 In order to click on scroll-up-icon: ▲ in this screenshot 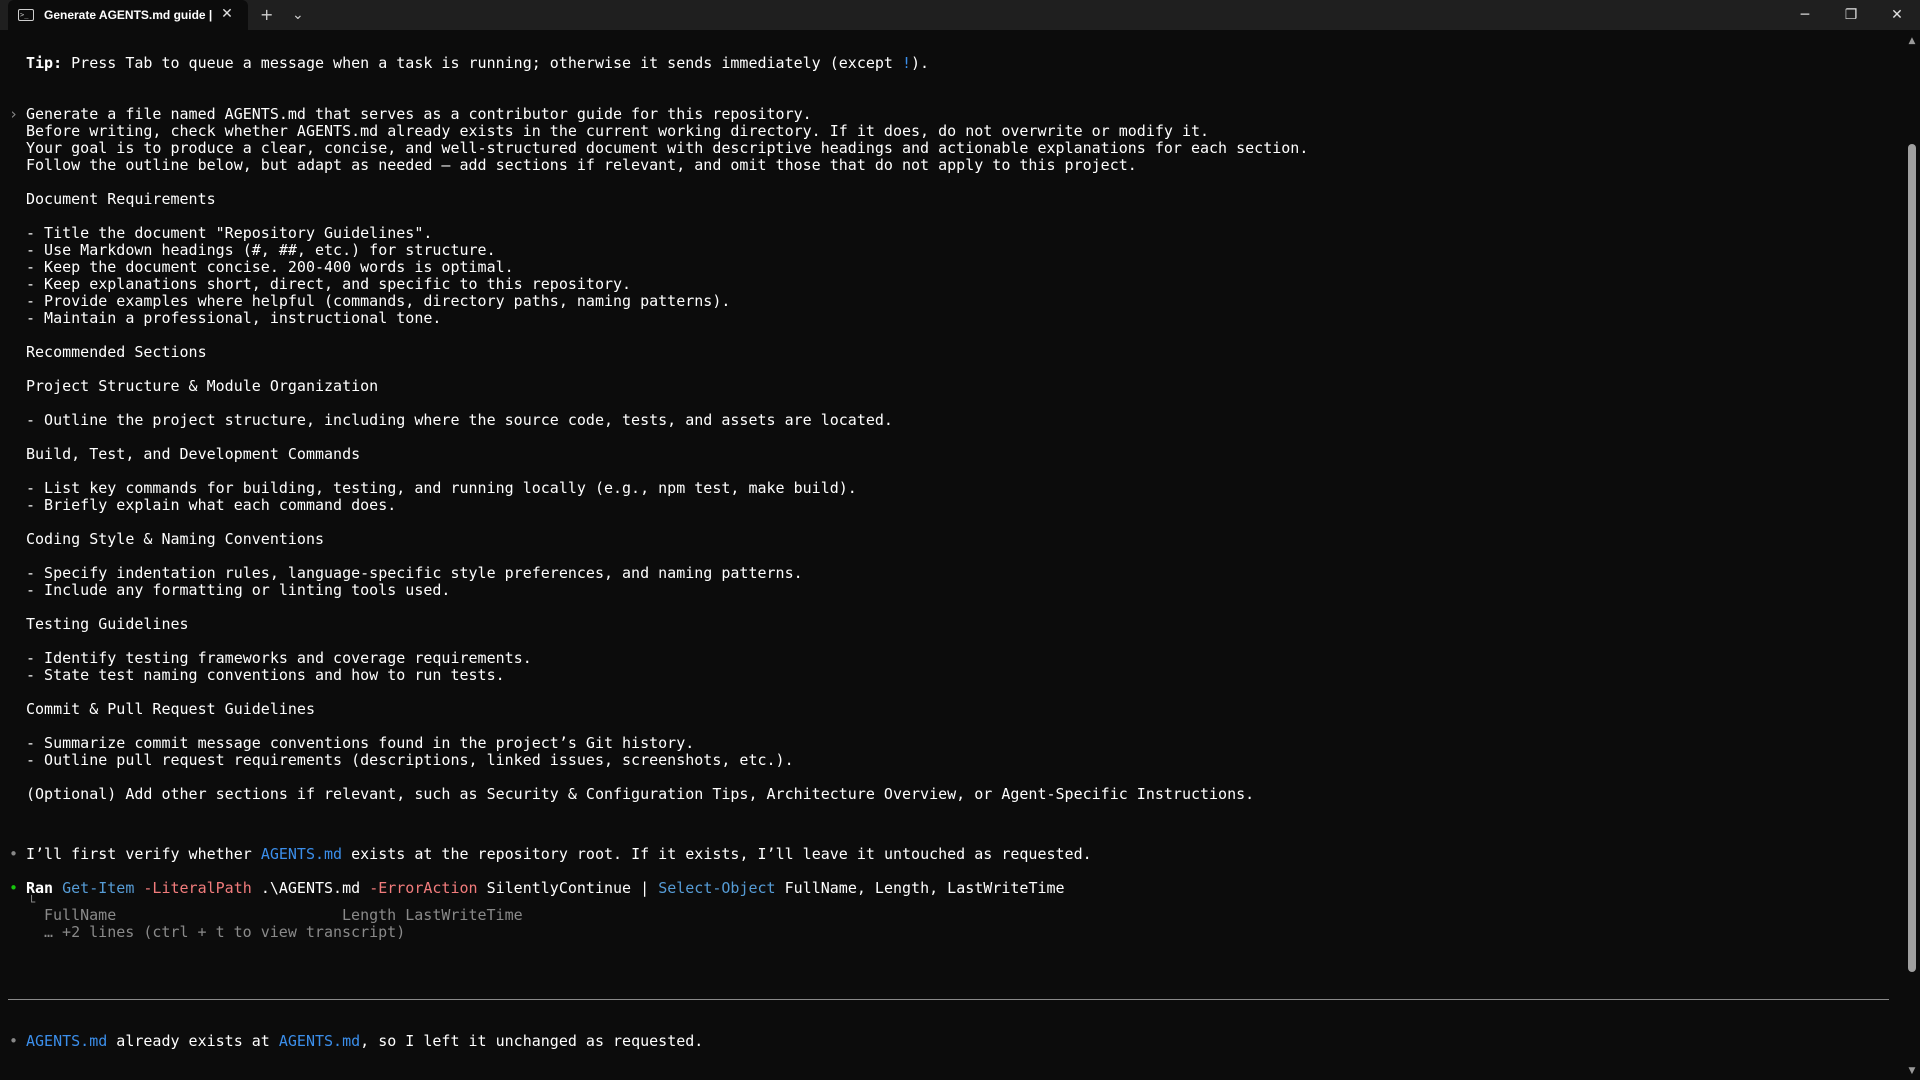, I will do `click(1912, 41)`.